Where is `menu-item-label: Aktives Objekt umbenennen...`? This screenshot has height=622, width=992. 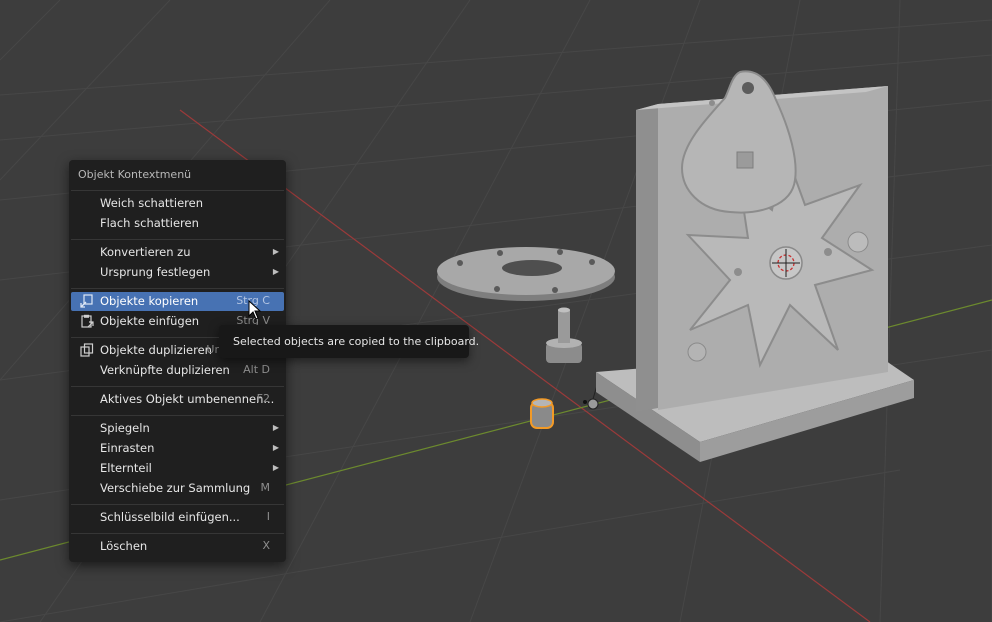 menu-item-label: Aktives Objekt umbenennen... is located at coordinates (187, 399).